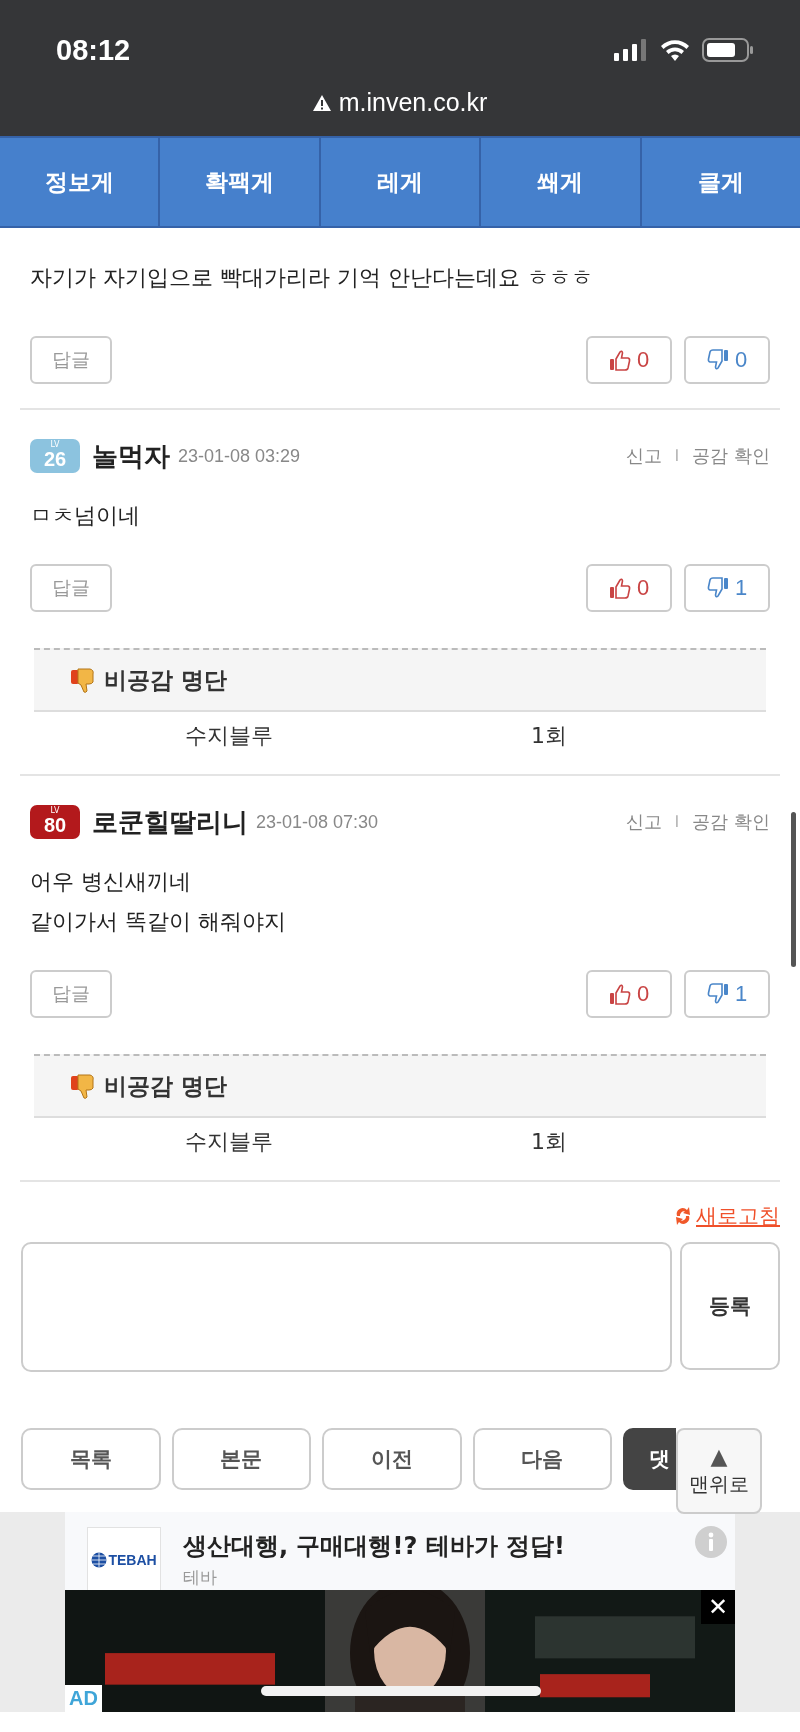 This screenshot has height=1732, width=800. Describe the element at coordinates (55, 456) in the screenshot. I see `level-badge: LV 26` at that location.